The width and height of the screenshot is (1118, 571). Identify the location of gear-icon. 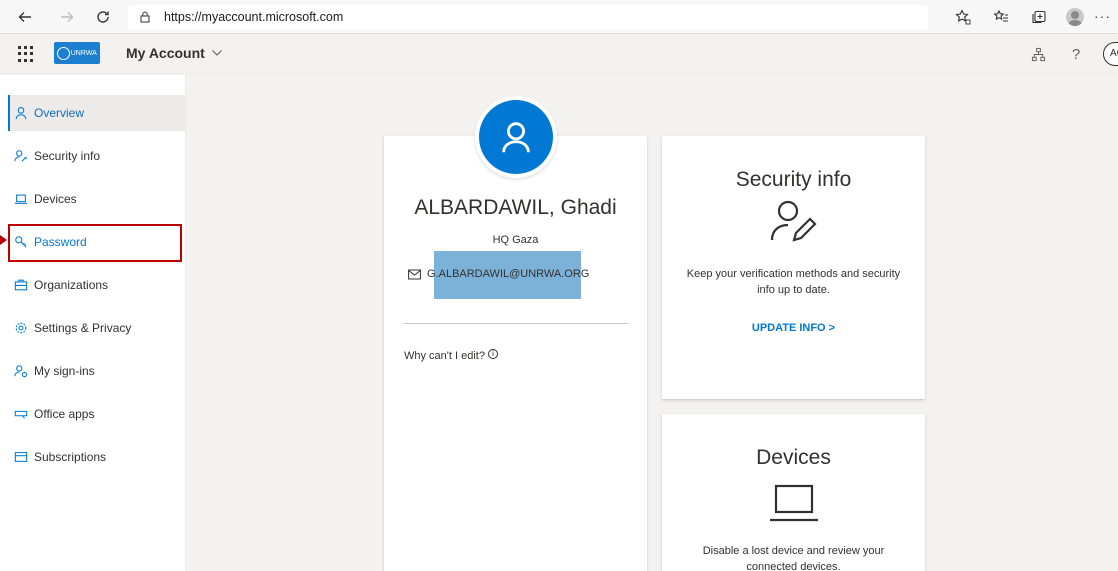
(21, 328).